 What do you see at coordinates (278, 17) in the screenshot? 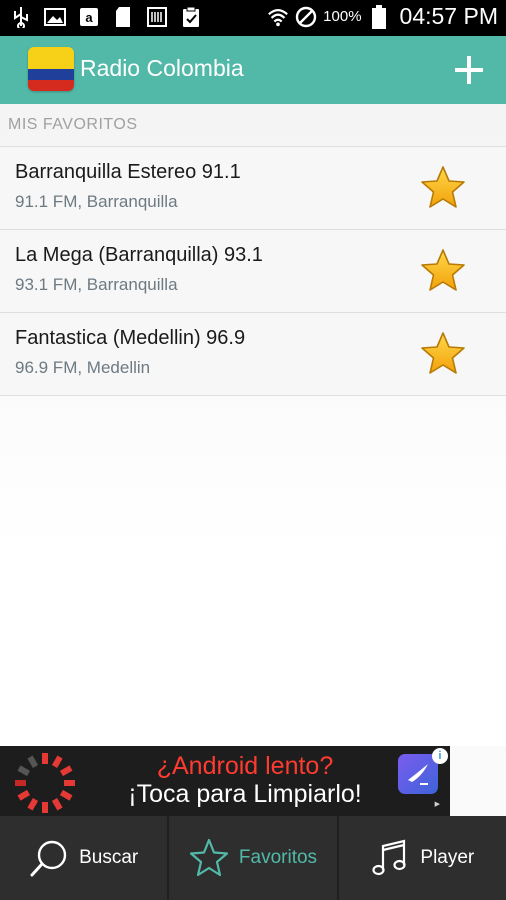
I see `wifi-icon` at bounding box center [278, 17].